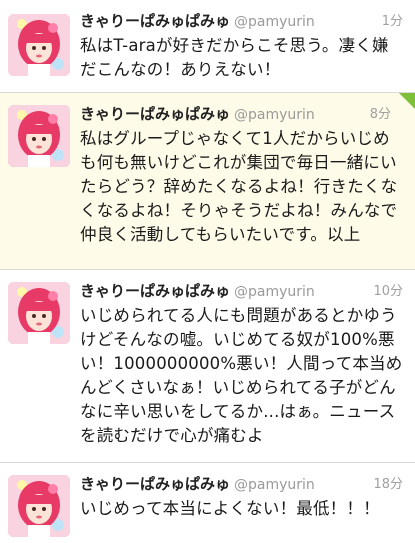 This screenshot has height=543, width=415. What do you see at coordinates (230, 508) in the screenshot?
I see `tweet-text: いじめって本当によくない！最低！！！` at bounding box center [230, 508].